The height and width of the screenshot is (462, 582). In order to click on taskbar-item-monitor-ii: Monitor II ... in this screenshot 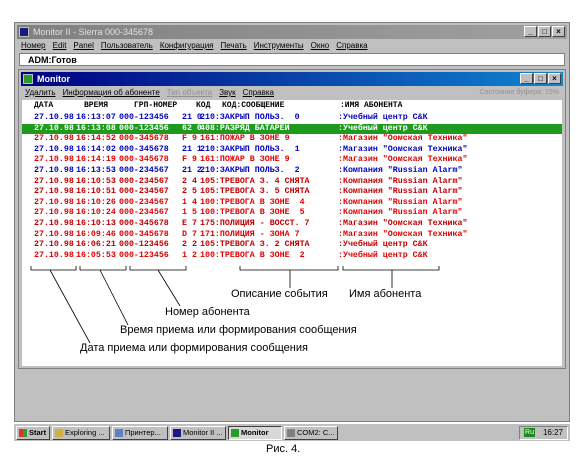, I will do `click(198, 432)`.